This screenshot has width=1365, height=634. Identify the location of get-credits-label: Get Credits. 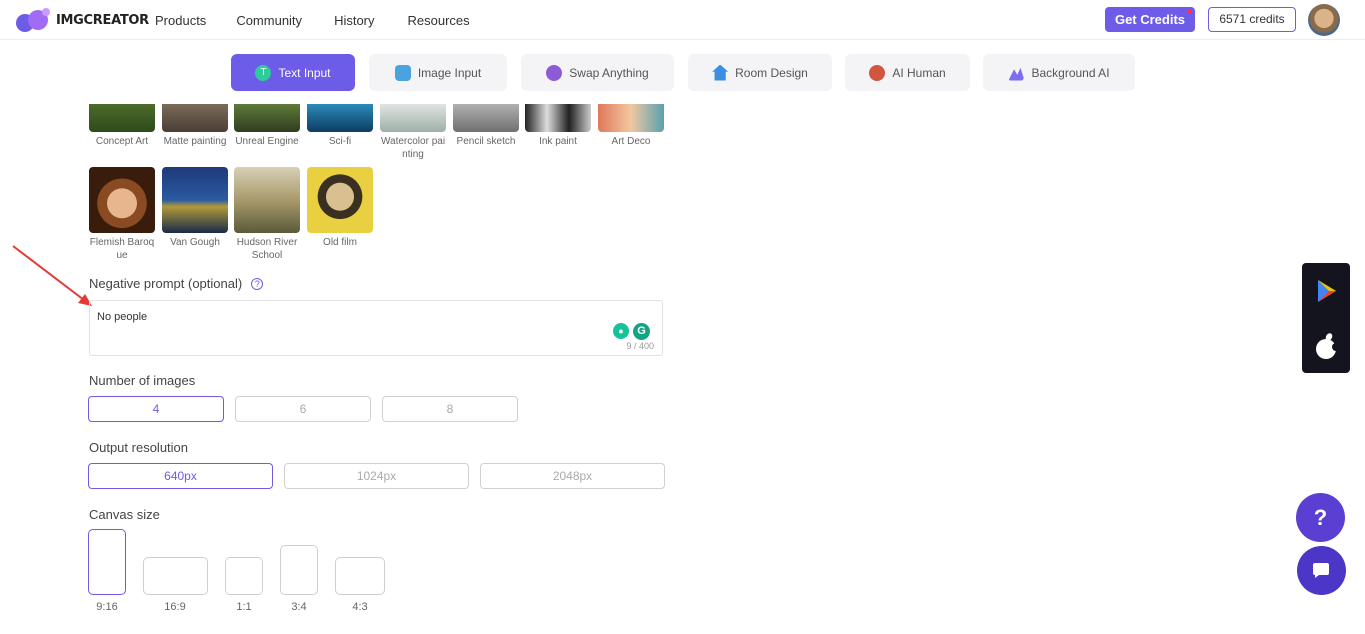
(1150, 19).